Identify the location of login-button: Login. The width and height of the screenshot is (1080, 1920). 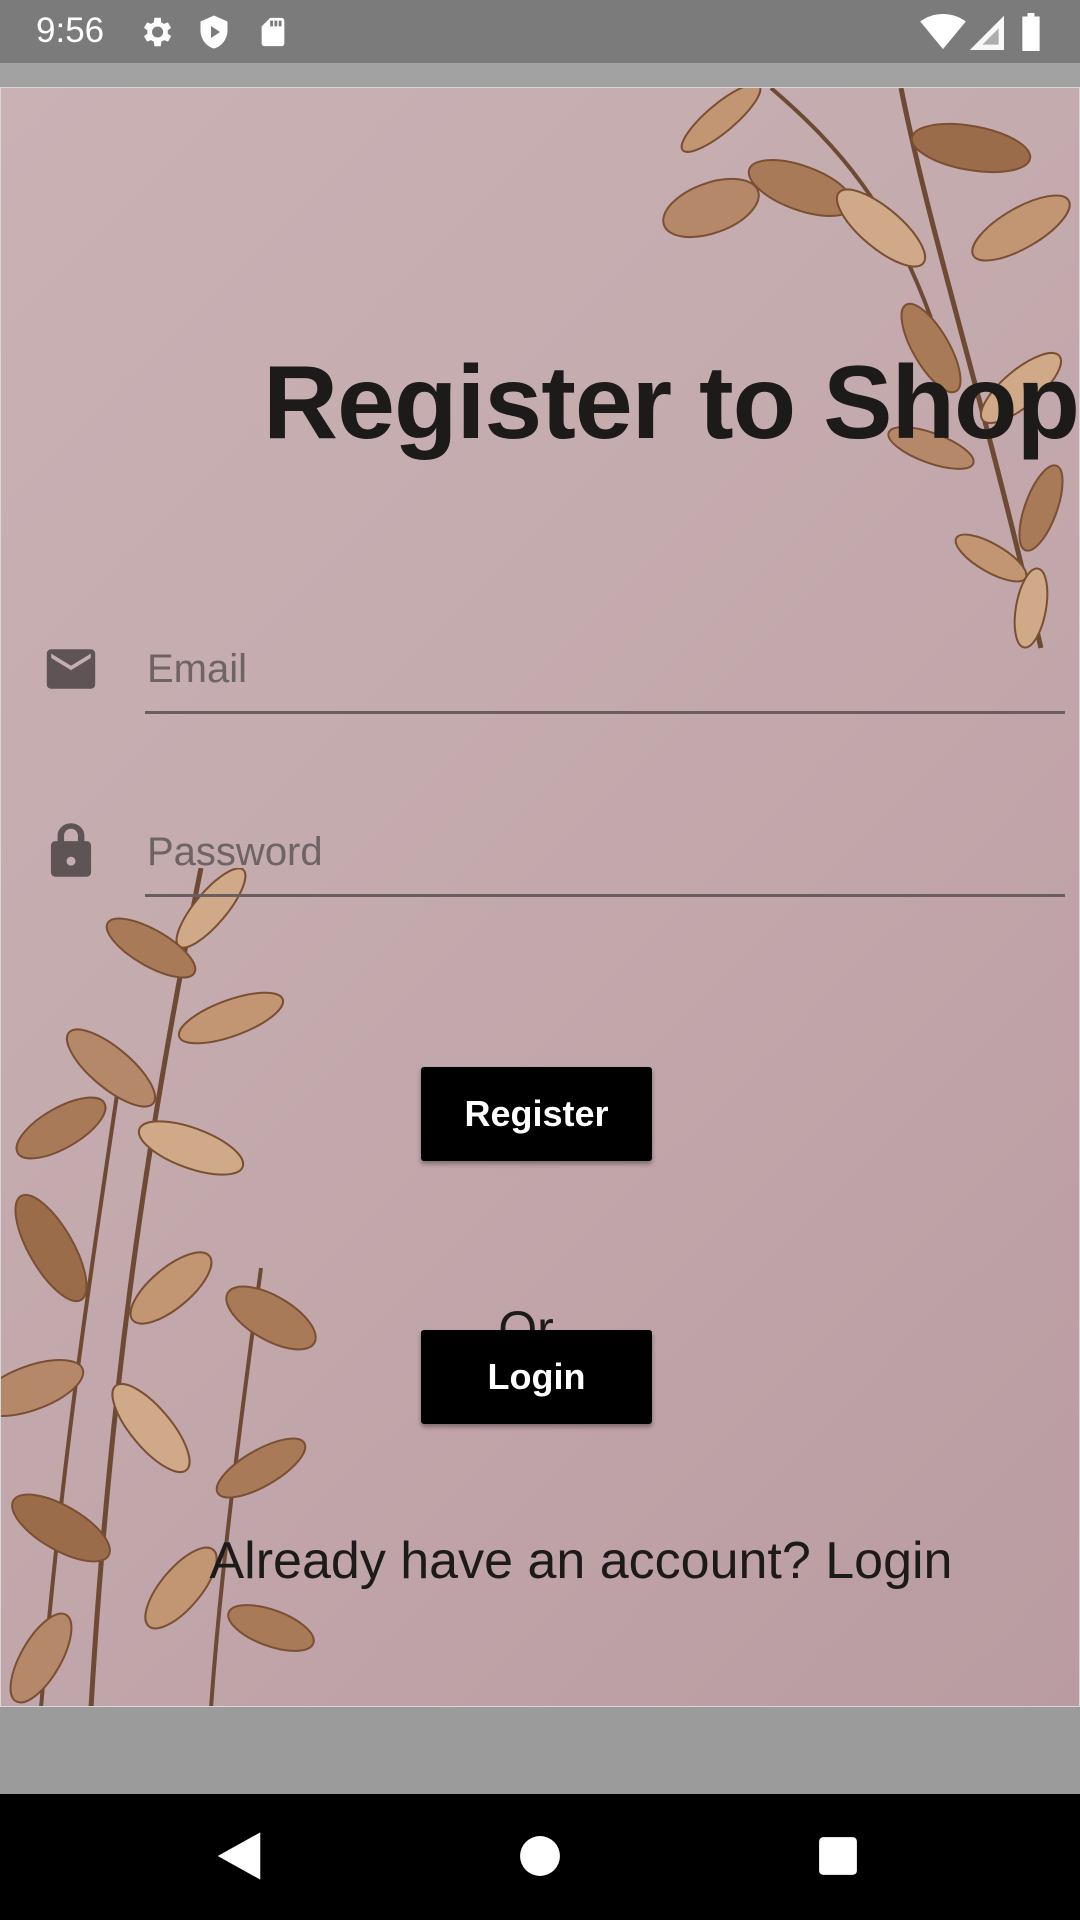
(536, 1377).